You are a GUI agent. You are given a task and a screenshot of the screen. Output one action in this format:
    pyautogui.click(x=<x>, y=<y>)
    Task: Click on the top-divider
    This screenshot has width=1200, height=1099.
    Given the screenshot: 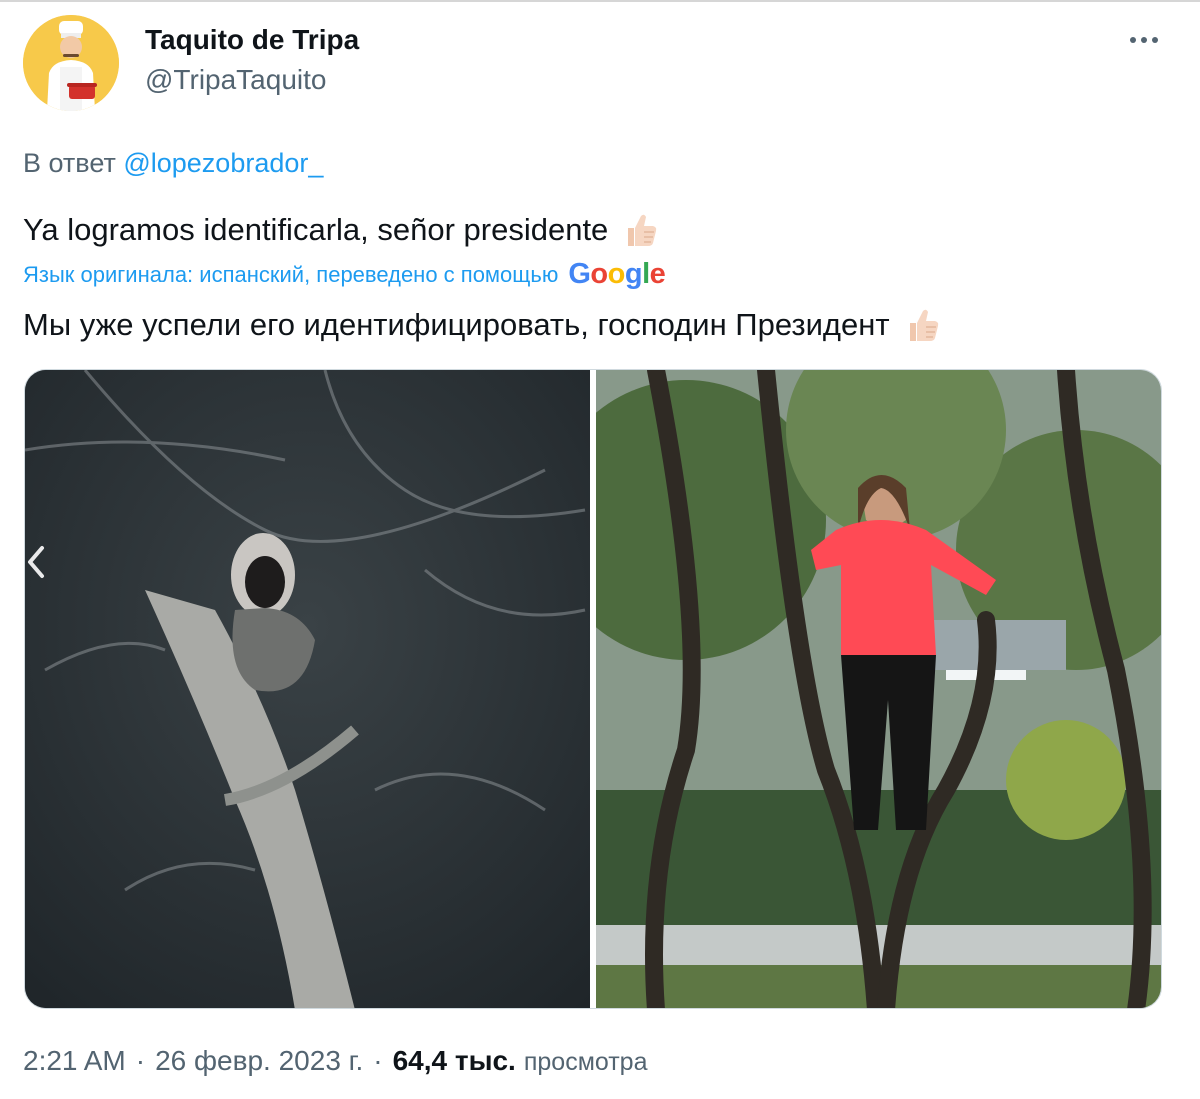 What is the action you would take?
    pyautogui.click(x=600, y=1)
    